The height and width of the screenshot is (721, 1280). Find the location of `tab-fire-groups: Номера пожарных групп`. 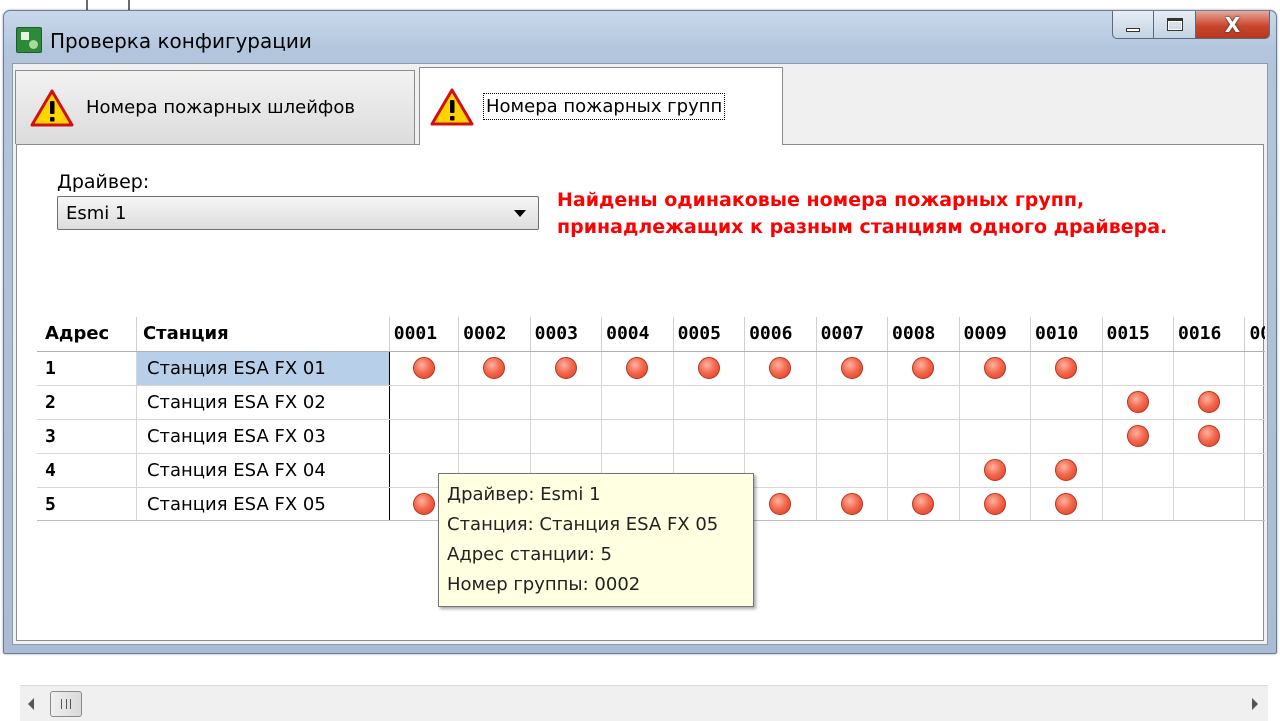

tab-fire-groups: Номера пожарных групп is located at coordinates (601, 106).